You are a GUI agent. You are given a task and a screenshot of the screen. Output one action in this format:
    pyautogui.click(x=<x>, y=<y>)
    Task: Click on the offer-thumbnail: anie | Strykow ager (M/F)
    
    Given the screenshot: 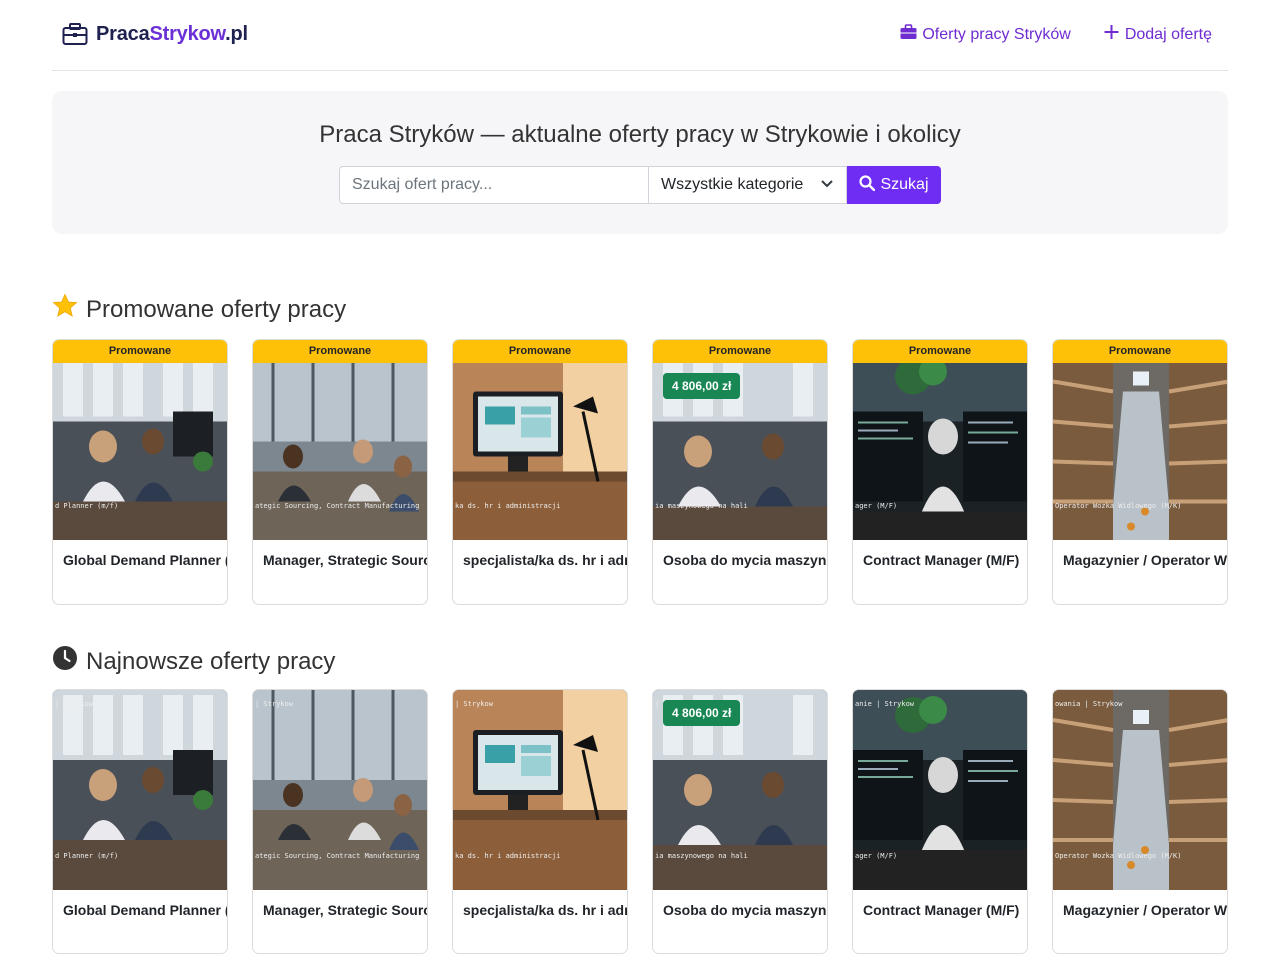 What is the action you would take?
    pyautogui.click(x=940, y=790)
    